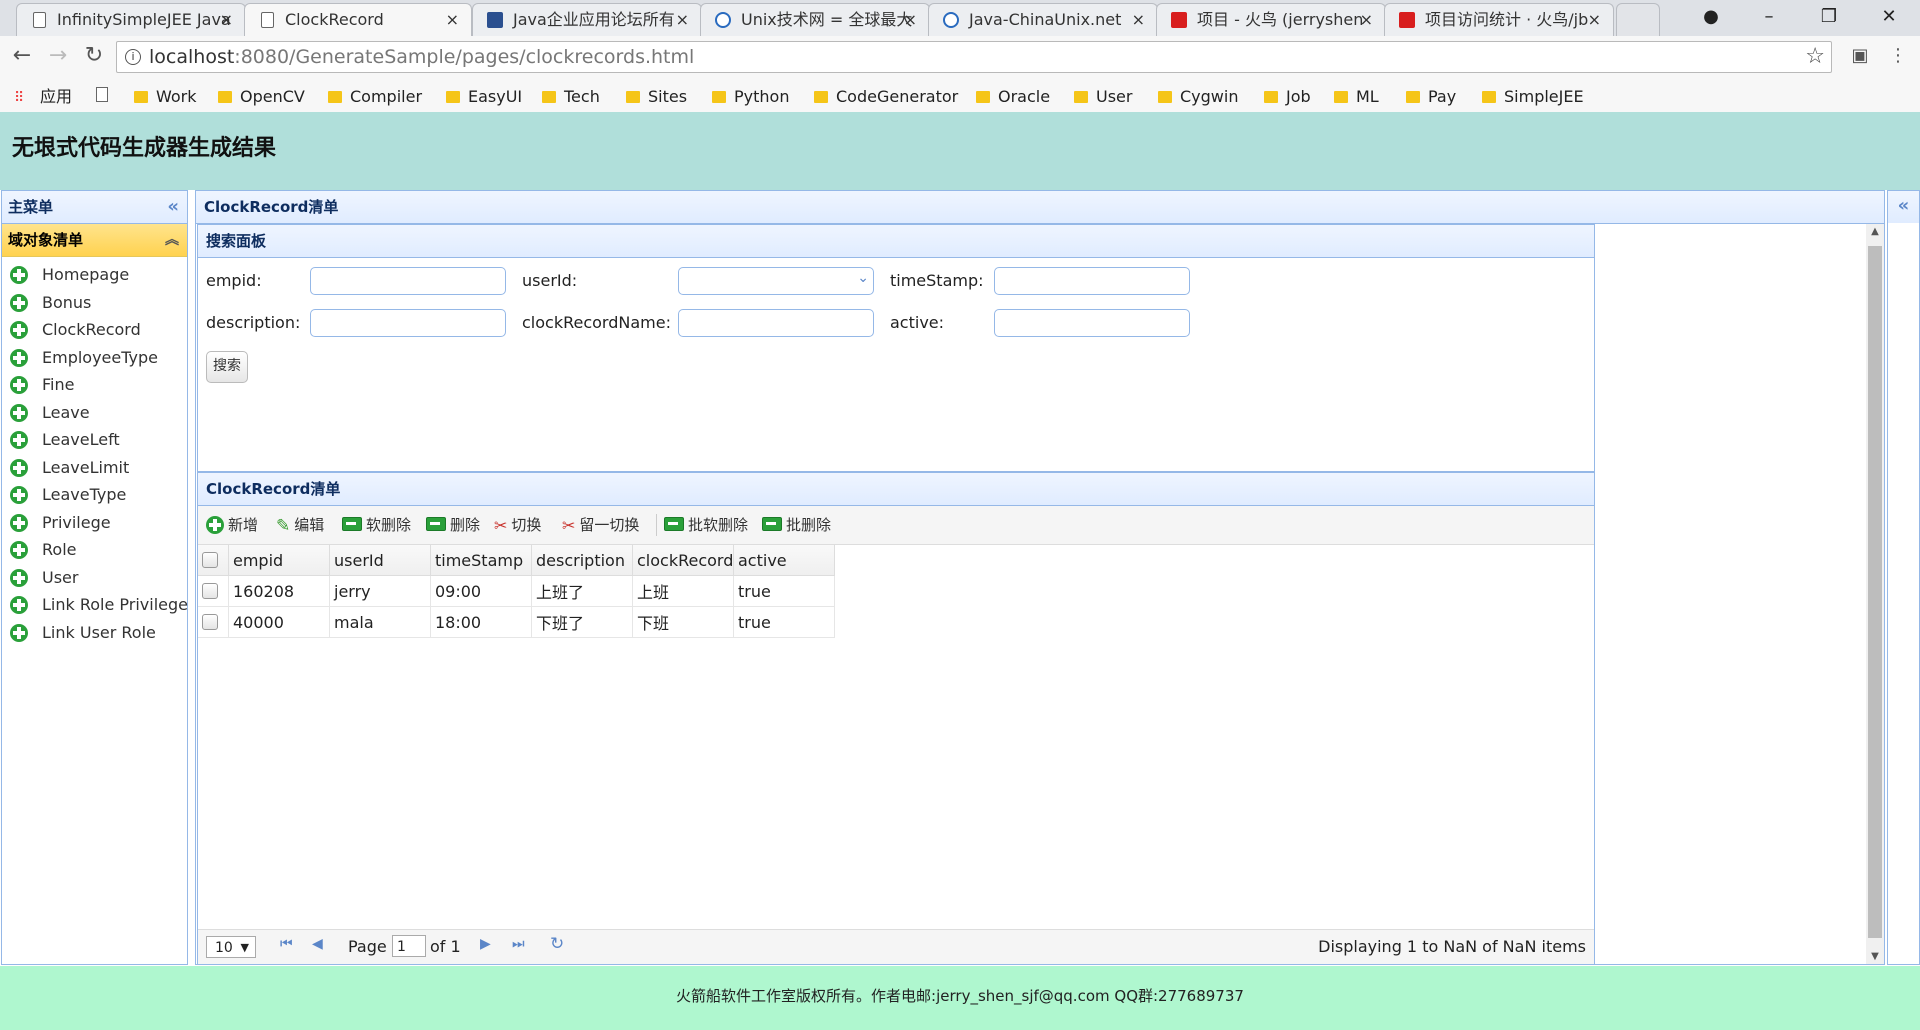  I want to click on scrollbar-thumb, so click(1875, 592).